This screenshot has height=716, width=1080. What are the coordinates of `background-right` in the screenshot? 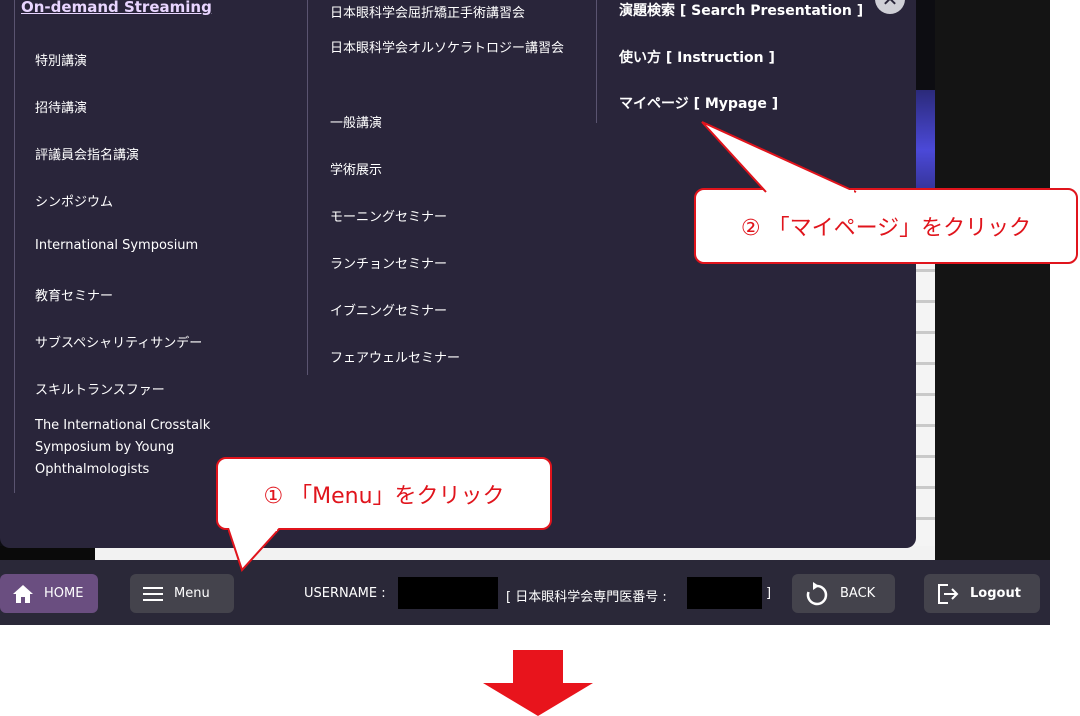 It's located at (992, 280).